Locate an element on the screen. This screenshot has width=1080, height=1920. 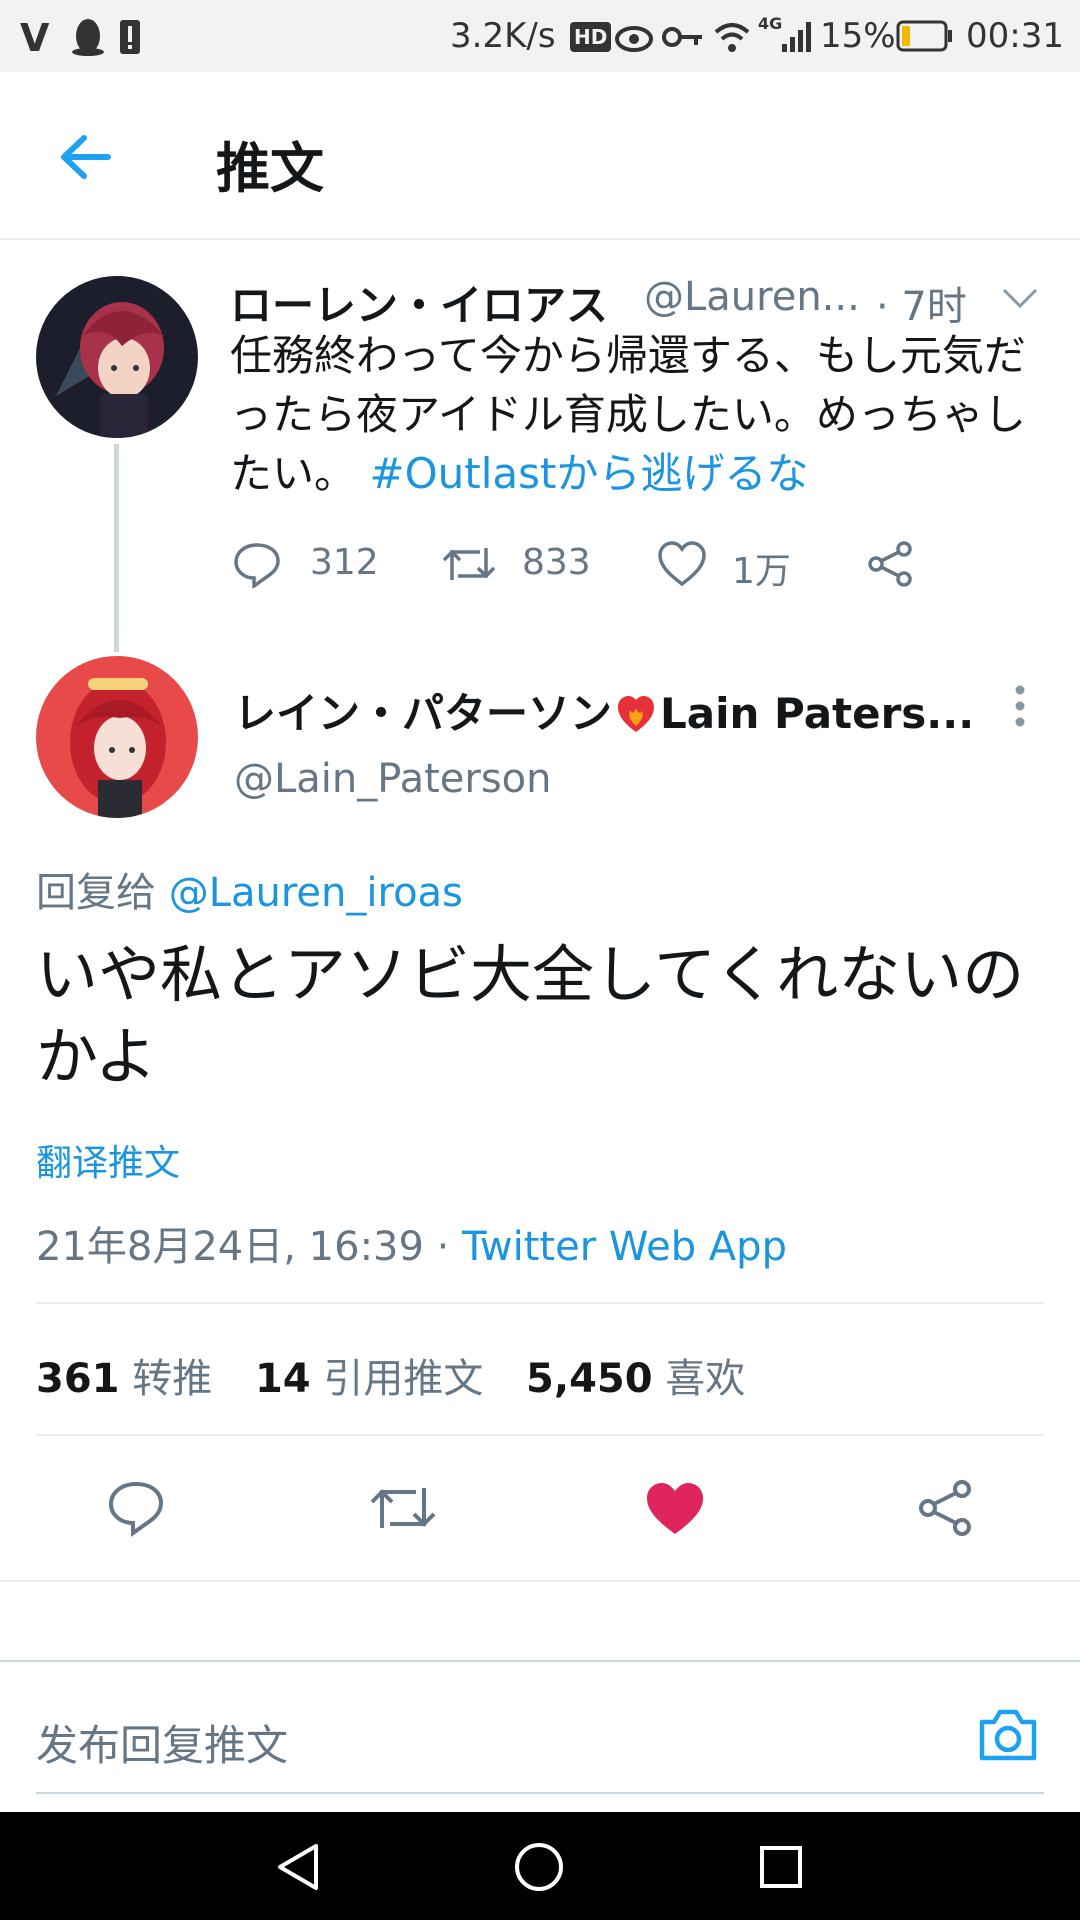
chevron-down-icon is located at coordinates (1020, 297).